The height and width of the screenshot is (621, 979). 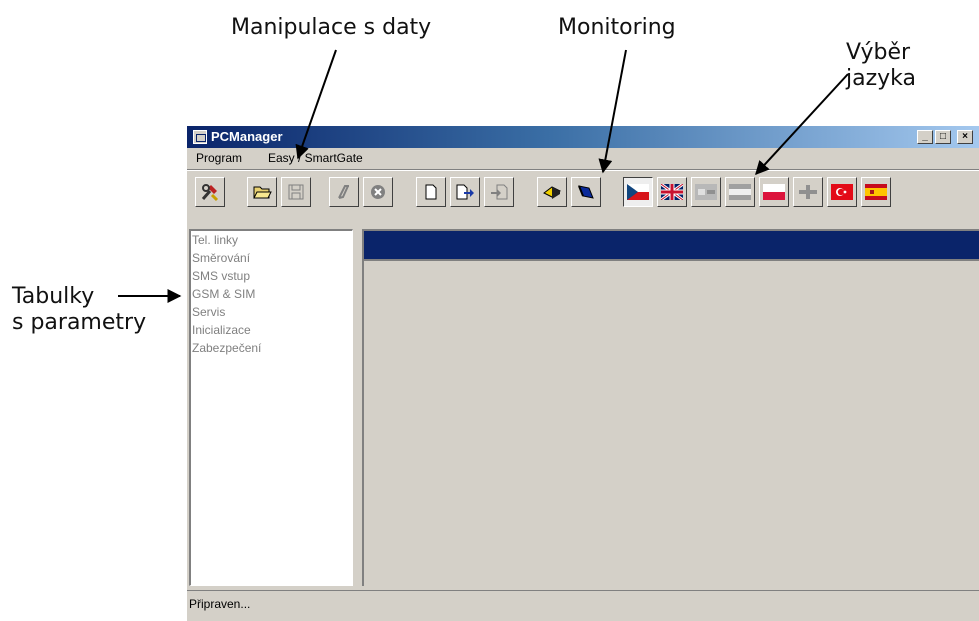 I want to click on language-4-button, so click(x=740, y=192).